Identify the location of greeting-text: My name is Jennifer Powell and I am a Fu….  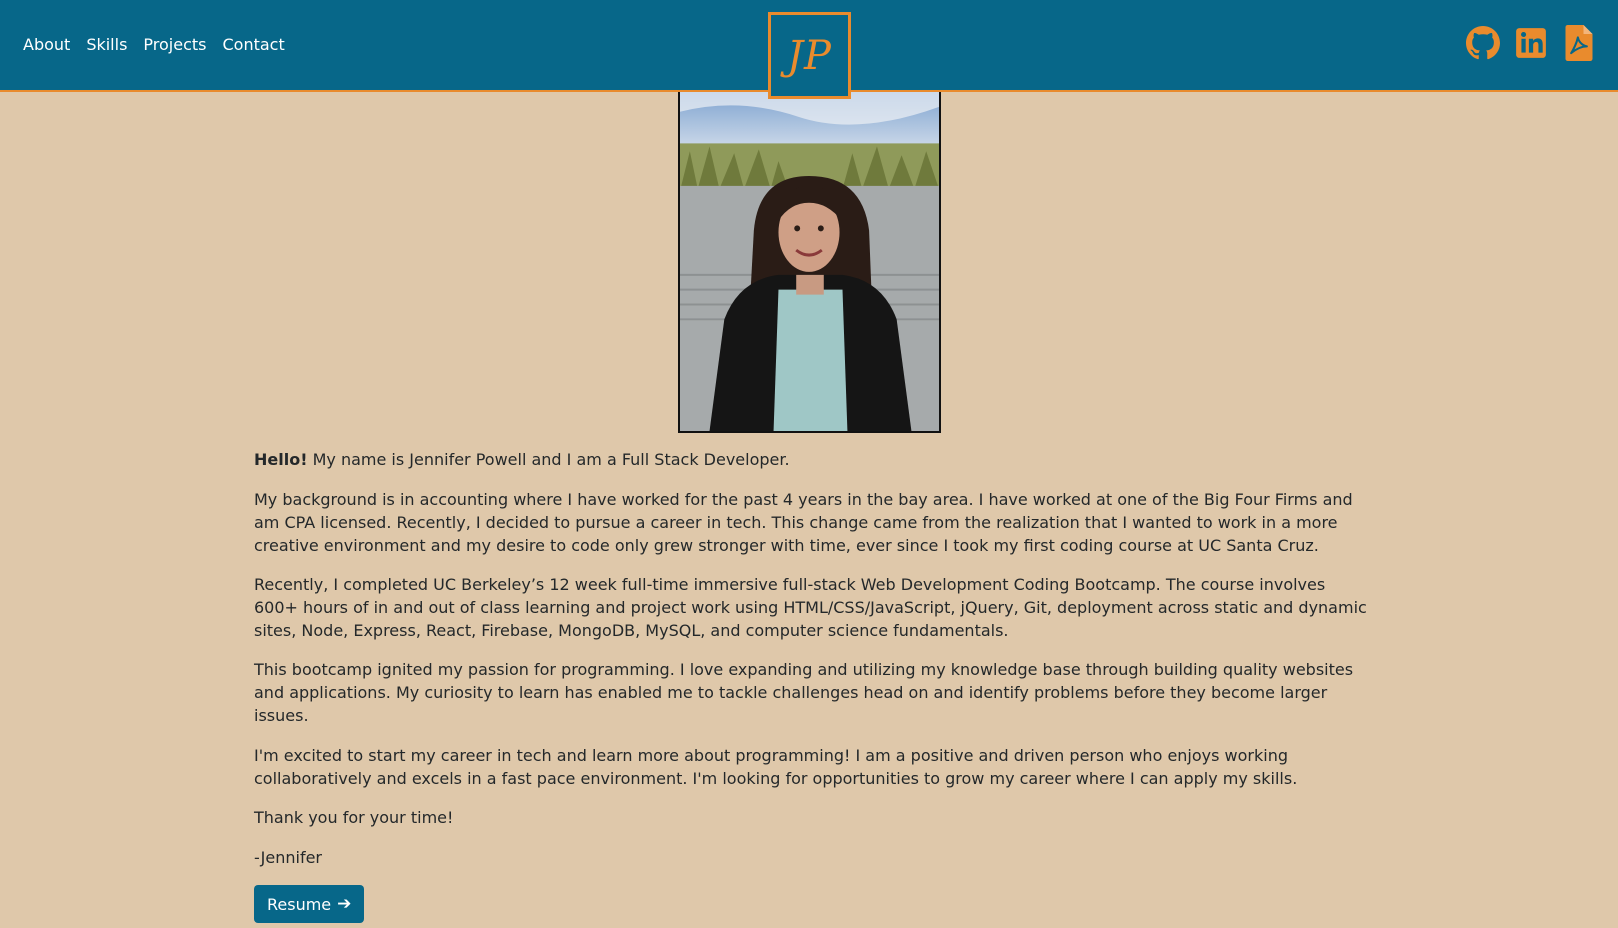
(548, 459).